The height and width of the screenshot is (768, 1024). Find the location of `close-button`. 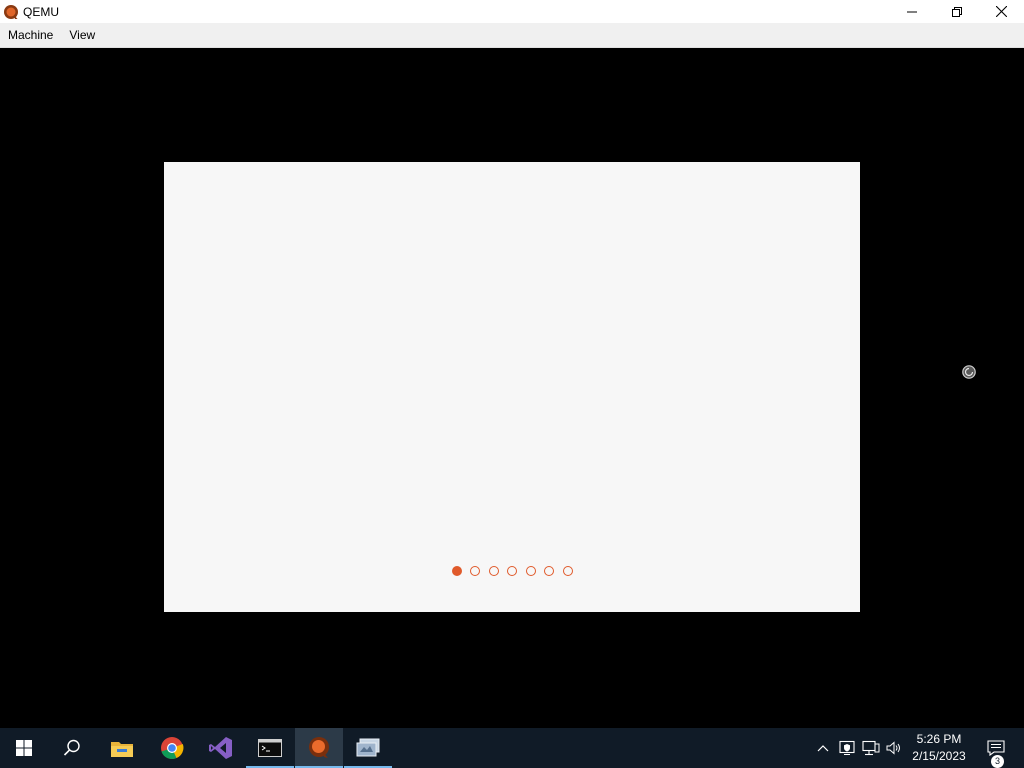

close-button is located at coordinates (1001, 11).